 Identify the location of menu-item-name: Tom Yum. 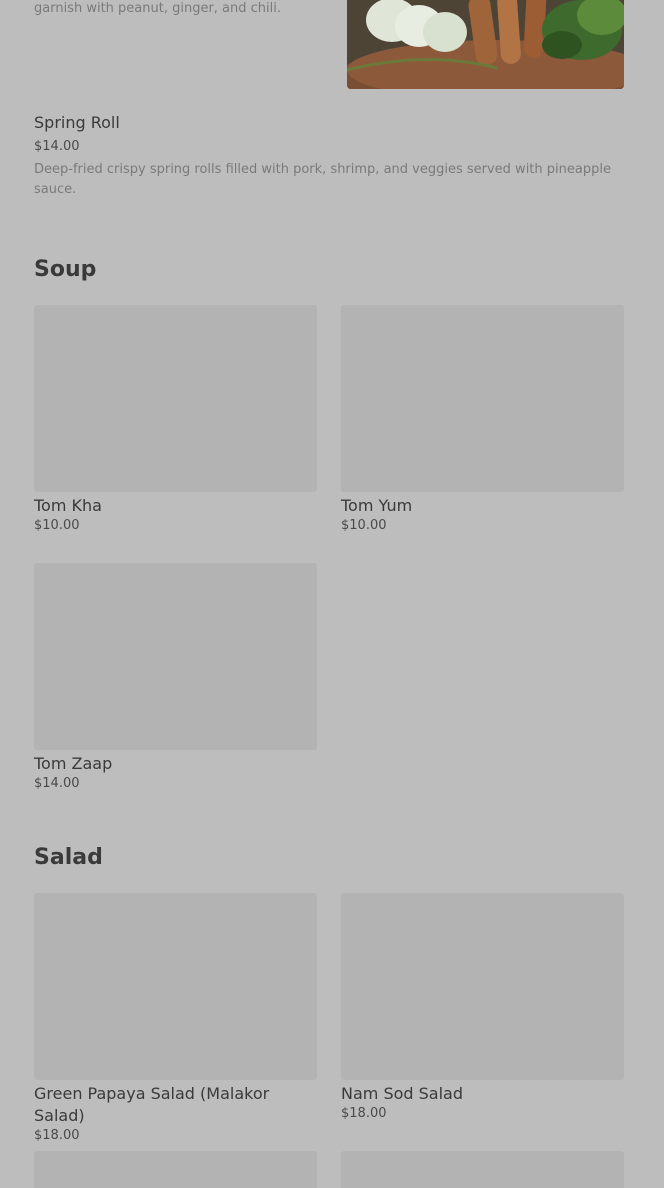
(377, 505).